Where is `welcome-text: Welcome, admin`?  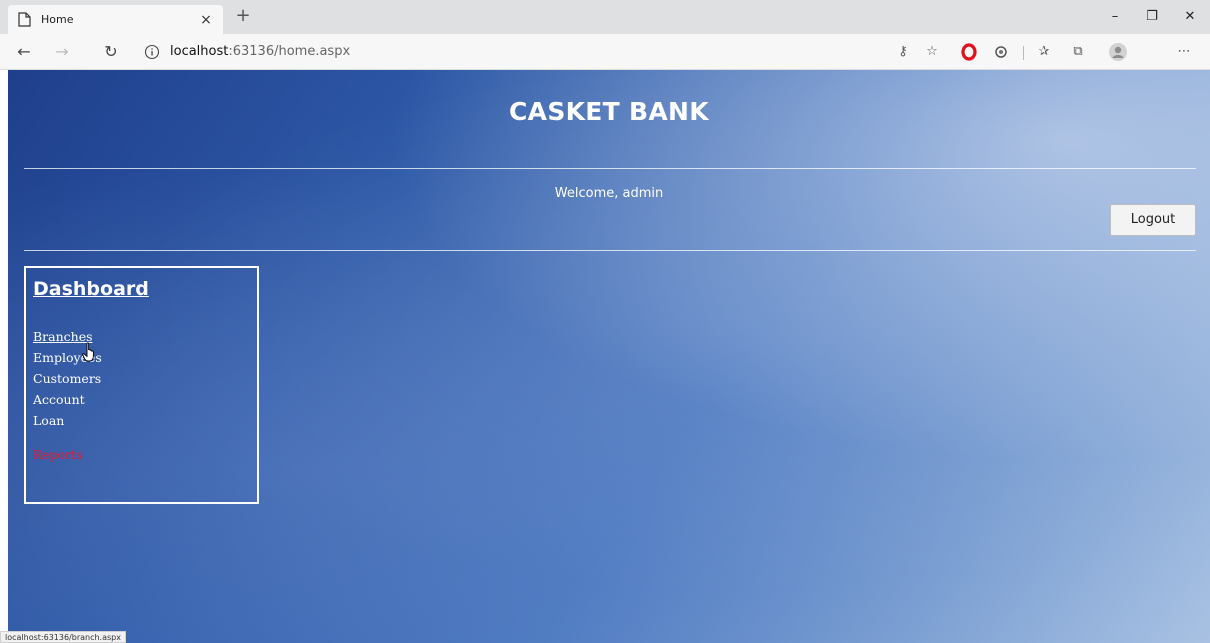 welcome-text: Welcome, admin is located at coordinates (609, 193).